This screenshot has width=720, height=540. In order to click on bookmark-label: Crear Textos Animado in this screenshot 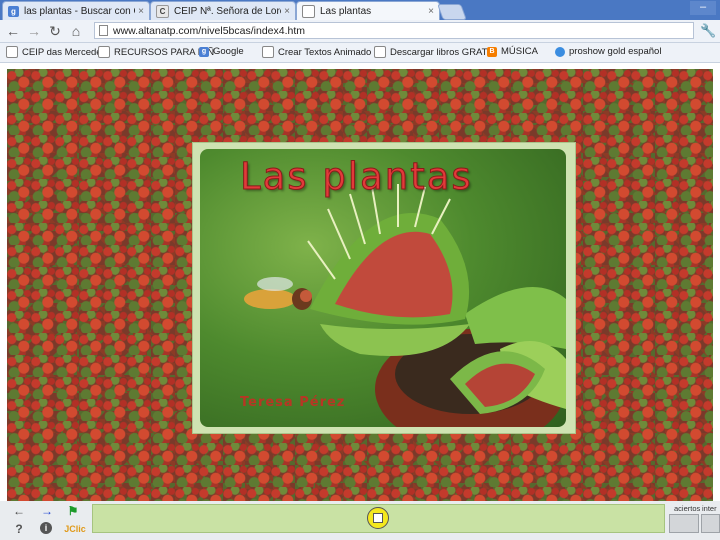, I will do `click(325, 52)`.